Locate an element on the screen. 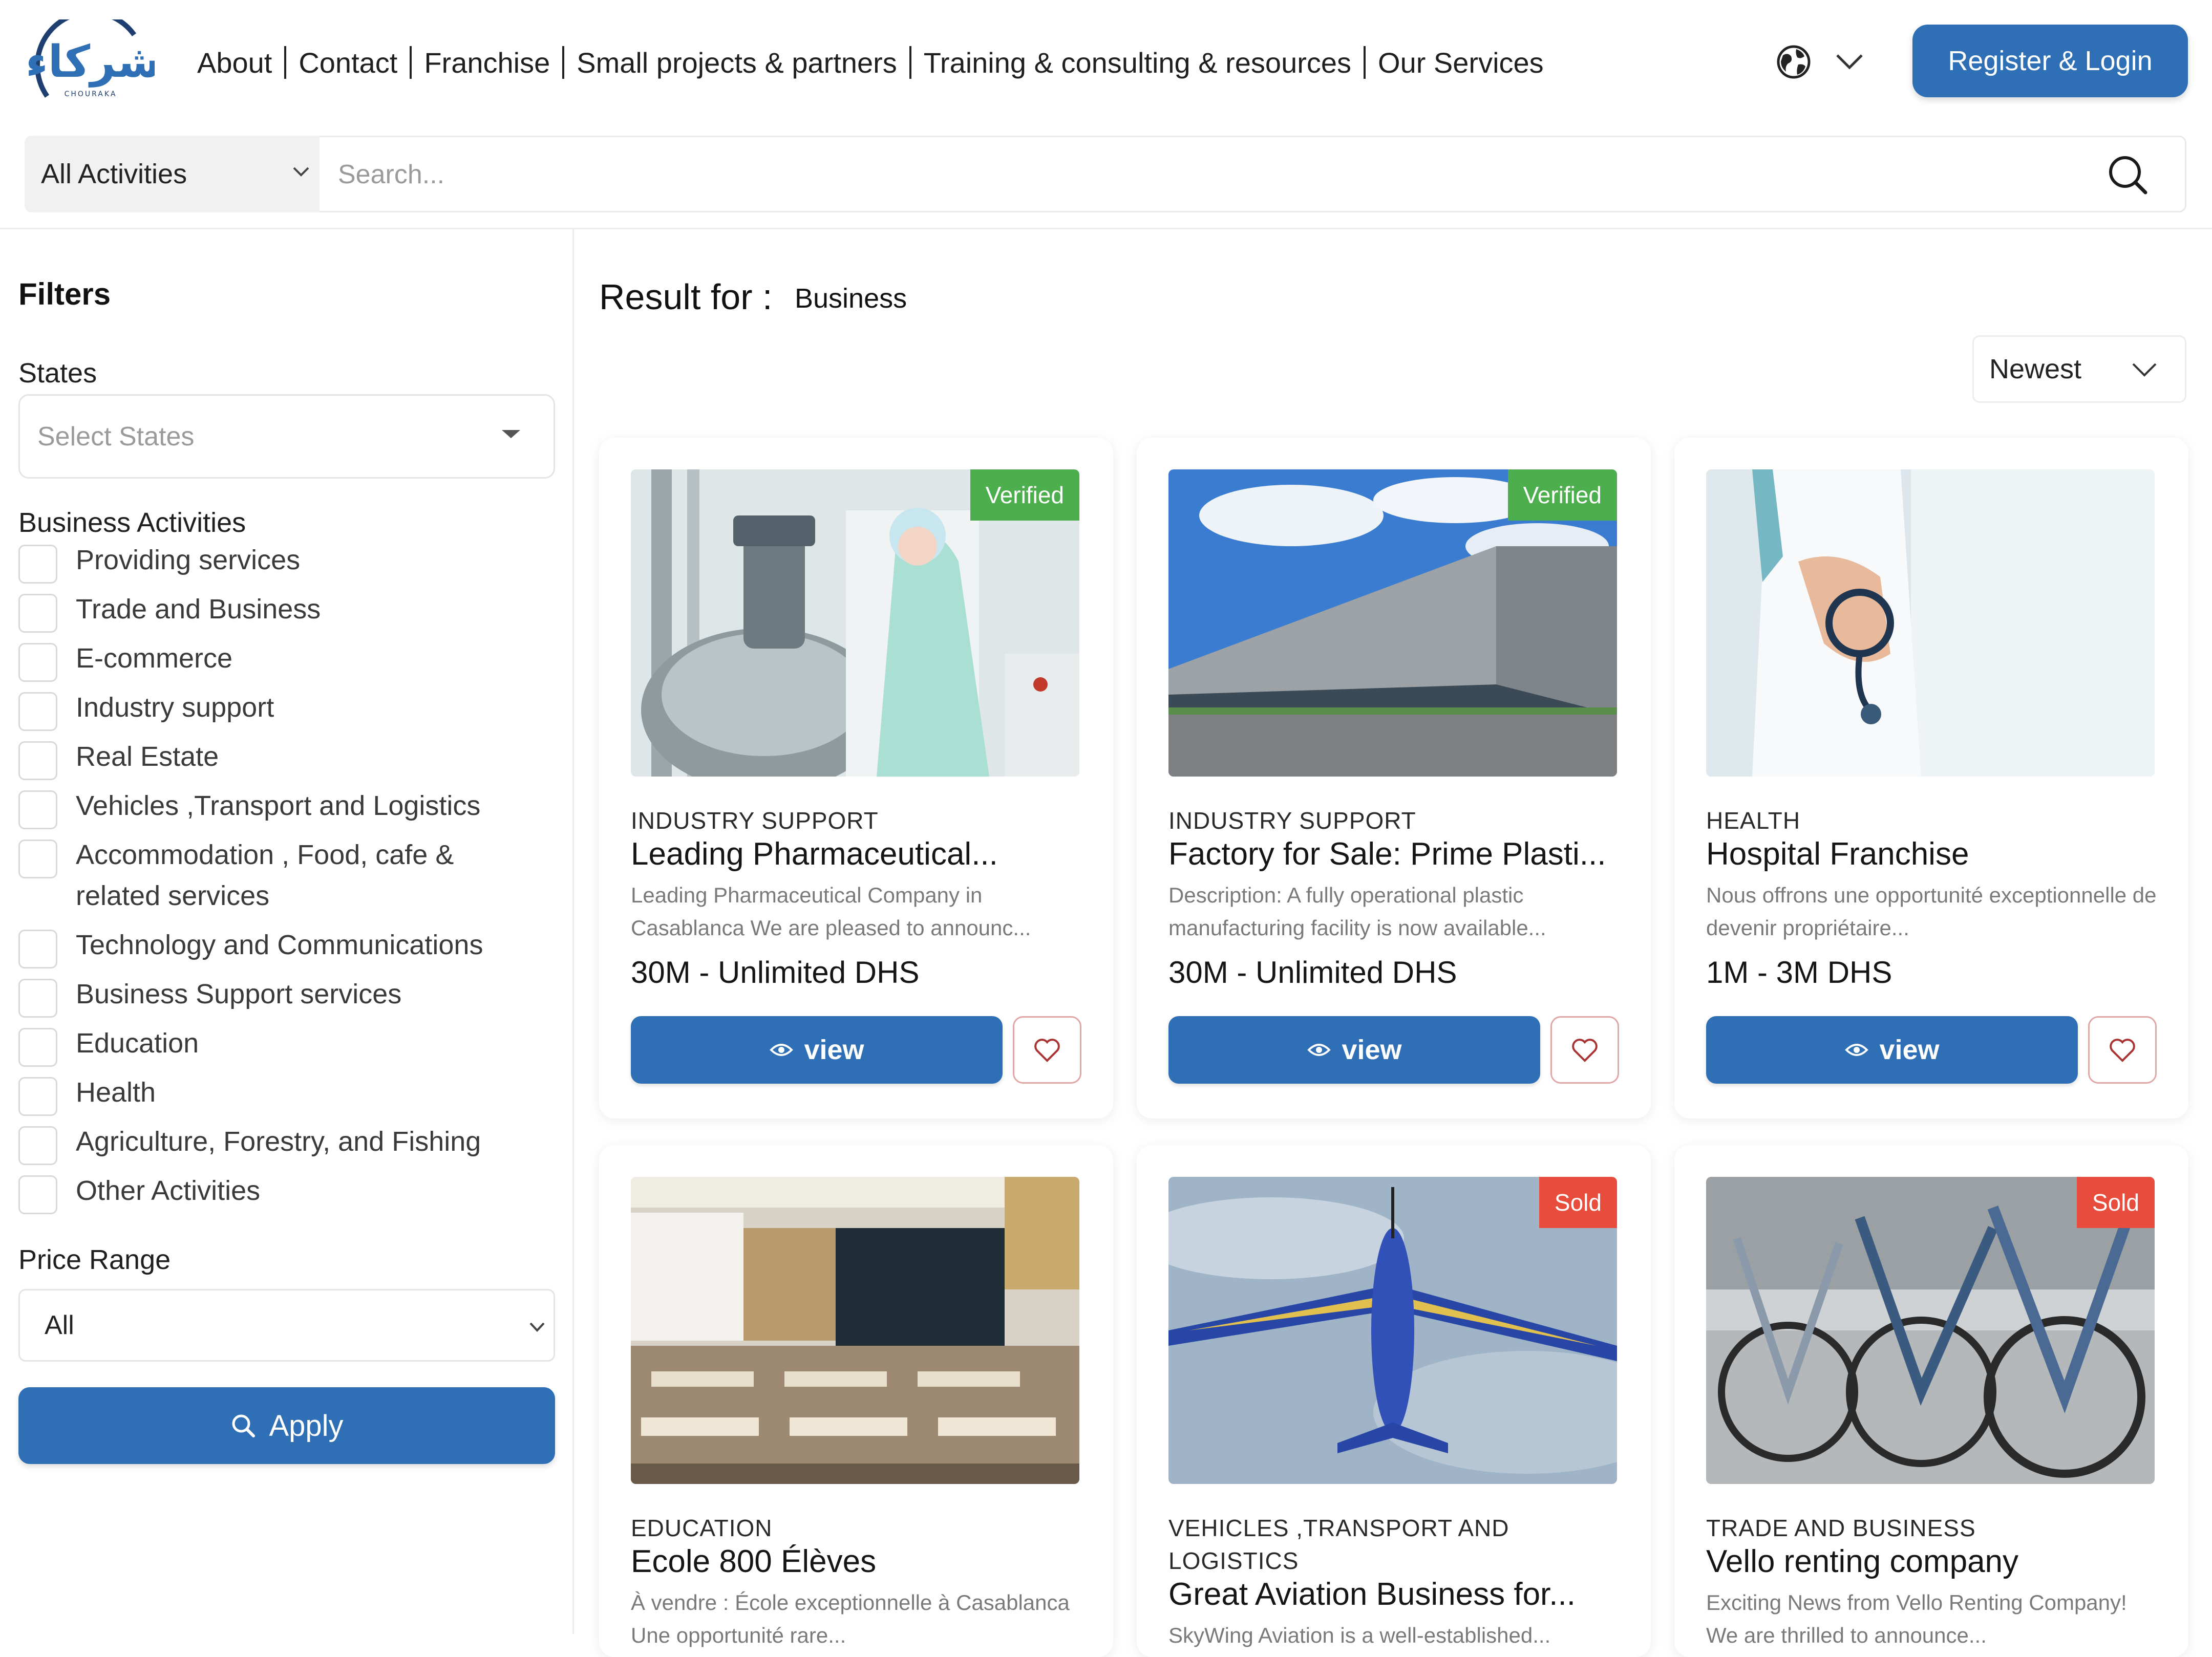 This screenshot has width=2212, height=1657. listing-price: 30M - Unlimited DHS is located at coordinates (1312, 972).